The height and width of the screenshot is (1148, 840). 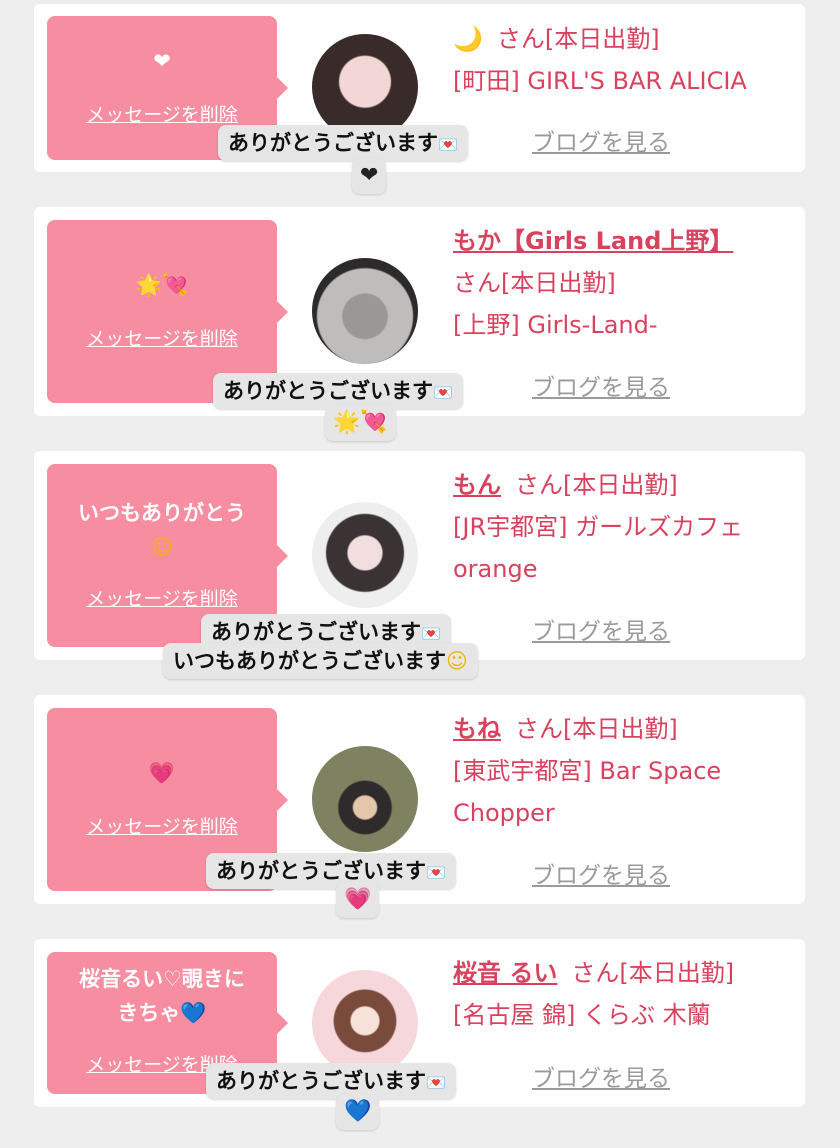 I want to click on shop-name: [町田] GIRL'S BAR ALICIA, so click(x=600, y=81).